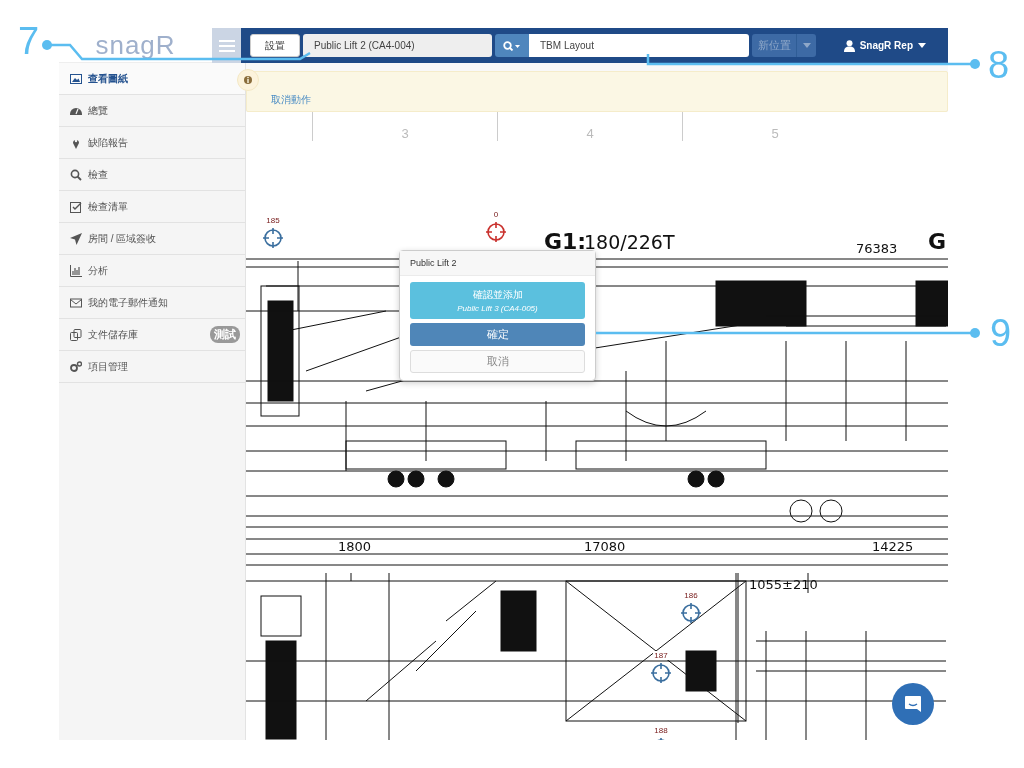  What do you see at coordinates (691, 595) in the screenshot?
I see `marker-label: 186` at bounding box center [691, 595].